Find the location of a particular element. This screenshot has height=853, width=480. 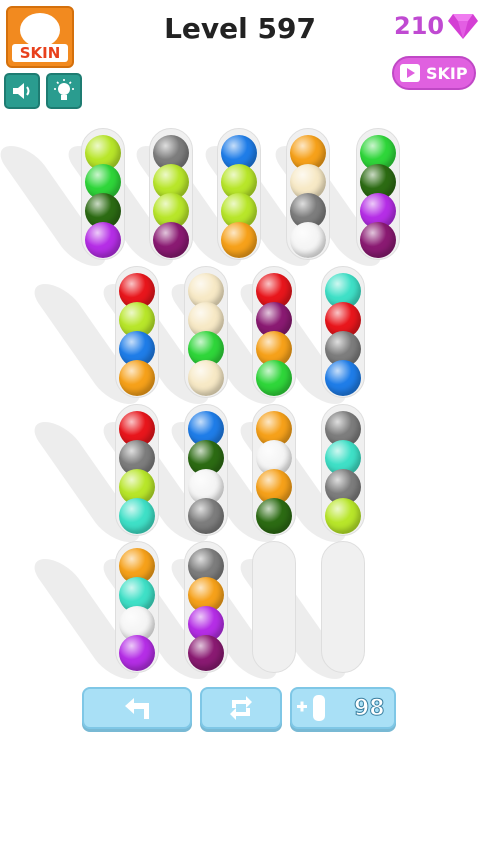

add-tube-icon is located at coordinates (311, 708).